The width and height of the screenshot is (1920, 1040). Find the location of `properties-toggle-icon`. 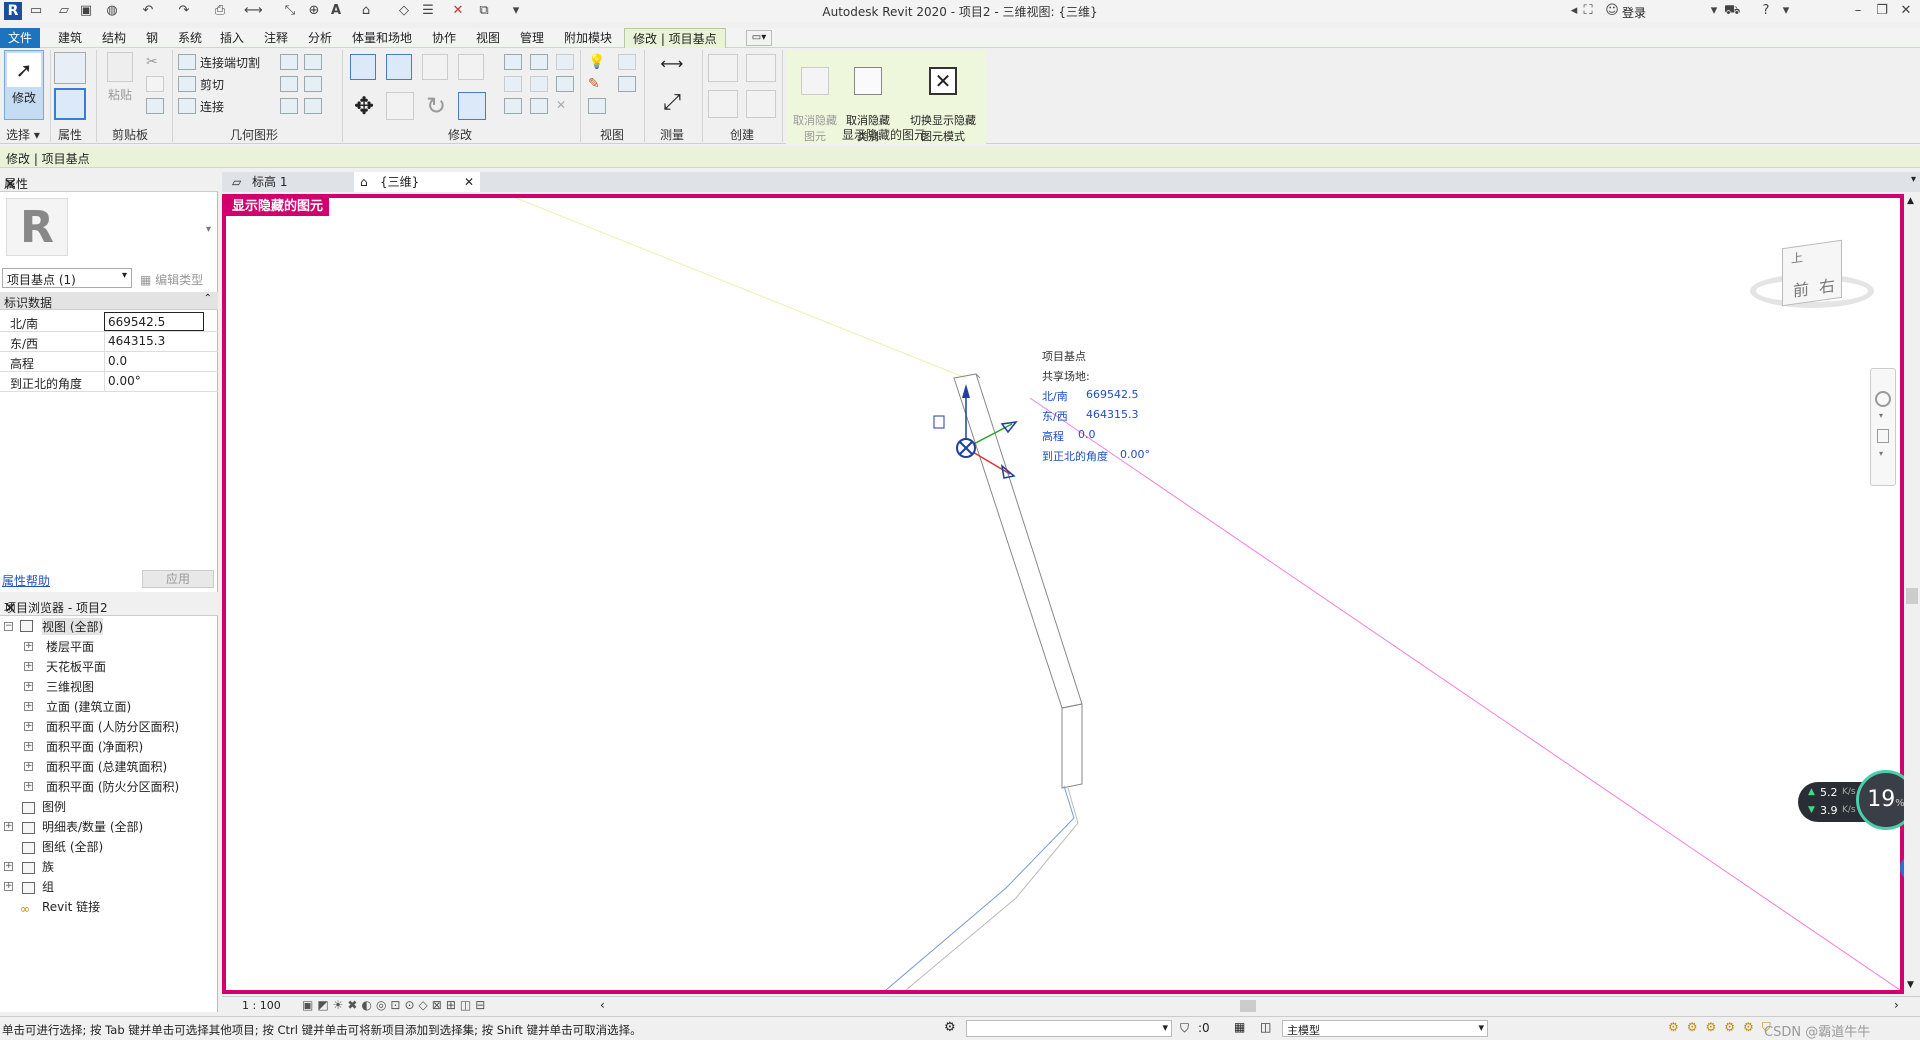

properties-toggle-icon is located at coordinates (70, 104).